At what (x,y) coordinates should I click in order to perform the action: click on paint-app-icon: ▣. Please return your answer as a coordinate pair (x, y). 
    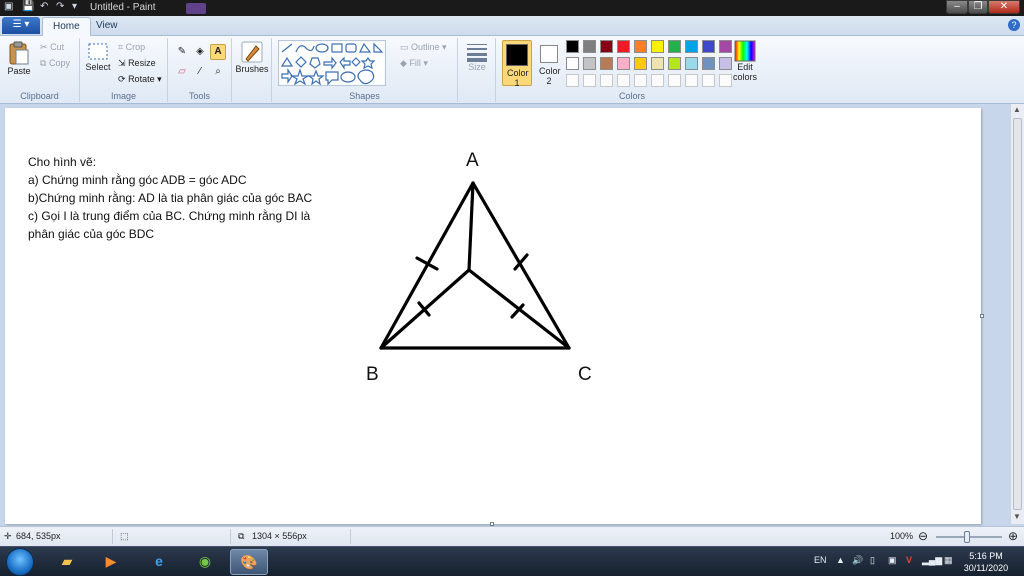
    Looking at the image, I should click on (8, 8).